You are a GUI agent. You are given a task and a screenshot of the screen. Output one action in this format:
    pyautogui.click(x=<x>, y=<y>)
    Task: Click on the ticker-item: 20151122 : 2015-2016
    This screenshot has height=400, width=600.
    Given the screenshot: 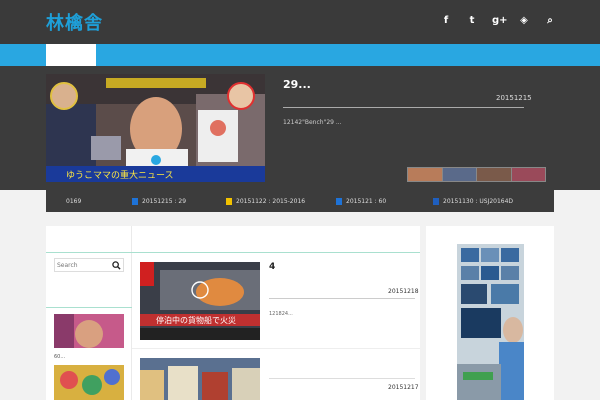 What is the action you would take?
    pyautogui.click(x=265, y=201)
    